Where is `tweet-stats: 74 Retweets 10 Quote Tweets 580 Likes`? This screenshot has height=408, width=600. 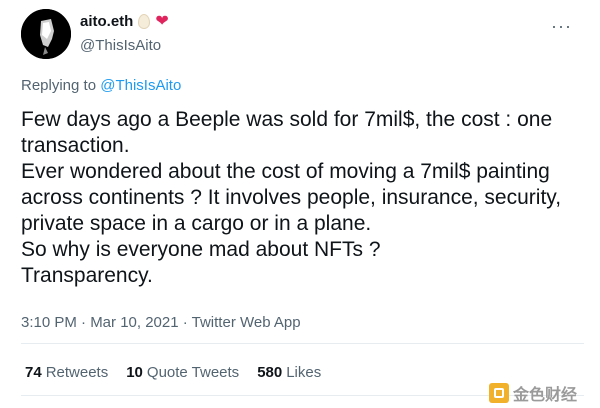 tweet-stats: 74 Retweets 10 Quote Tweets 580 Likes is located at coordinates (173, 372).